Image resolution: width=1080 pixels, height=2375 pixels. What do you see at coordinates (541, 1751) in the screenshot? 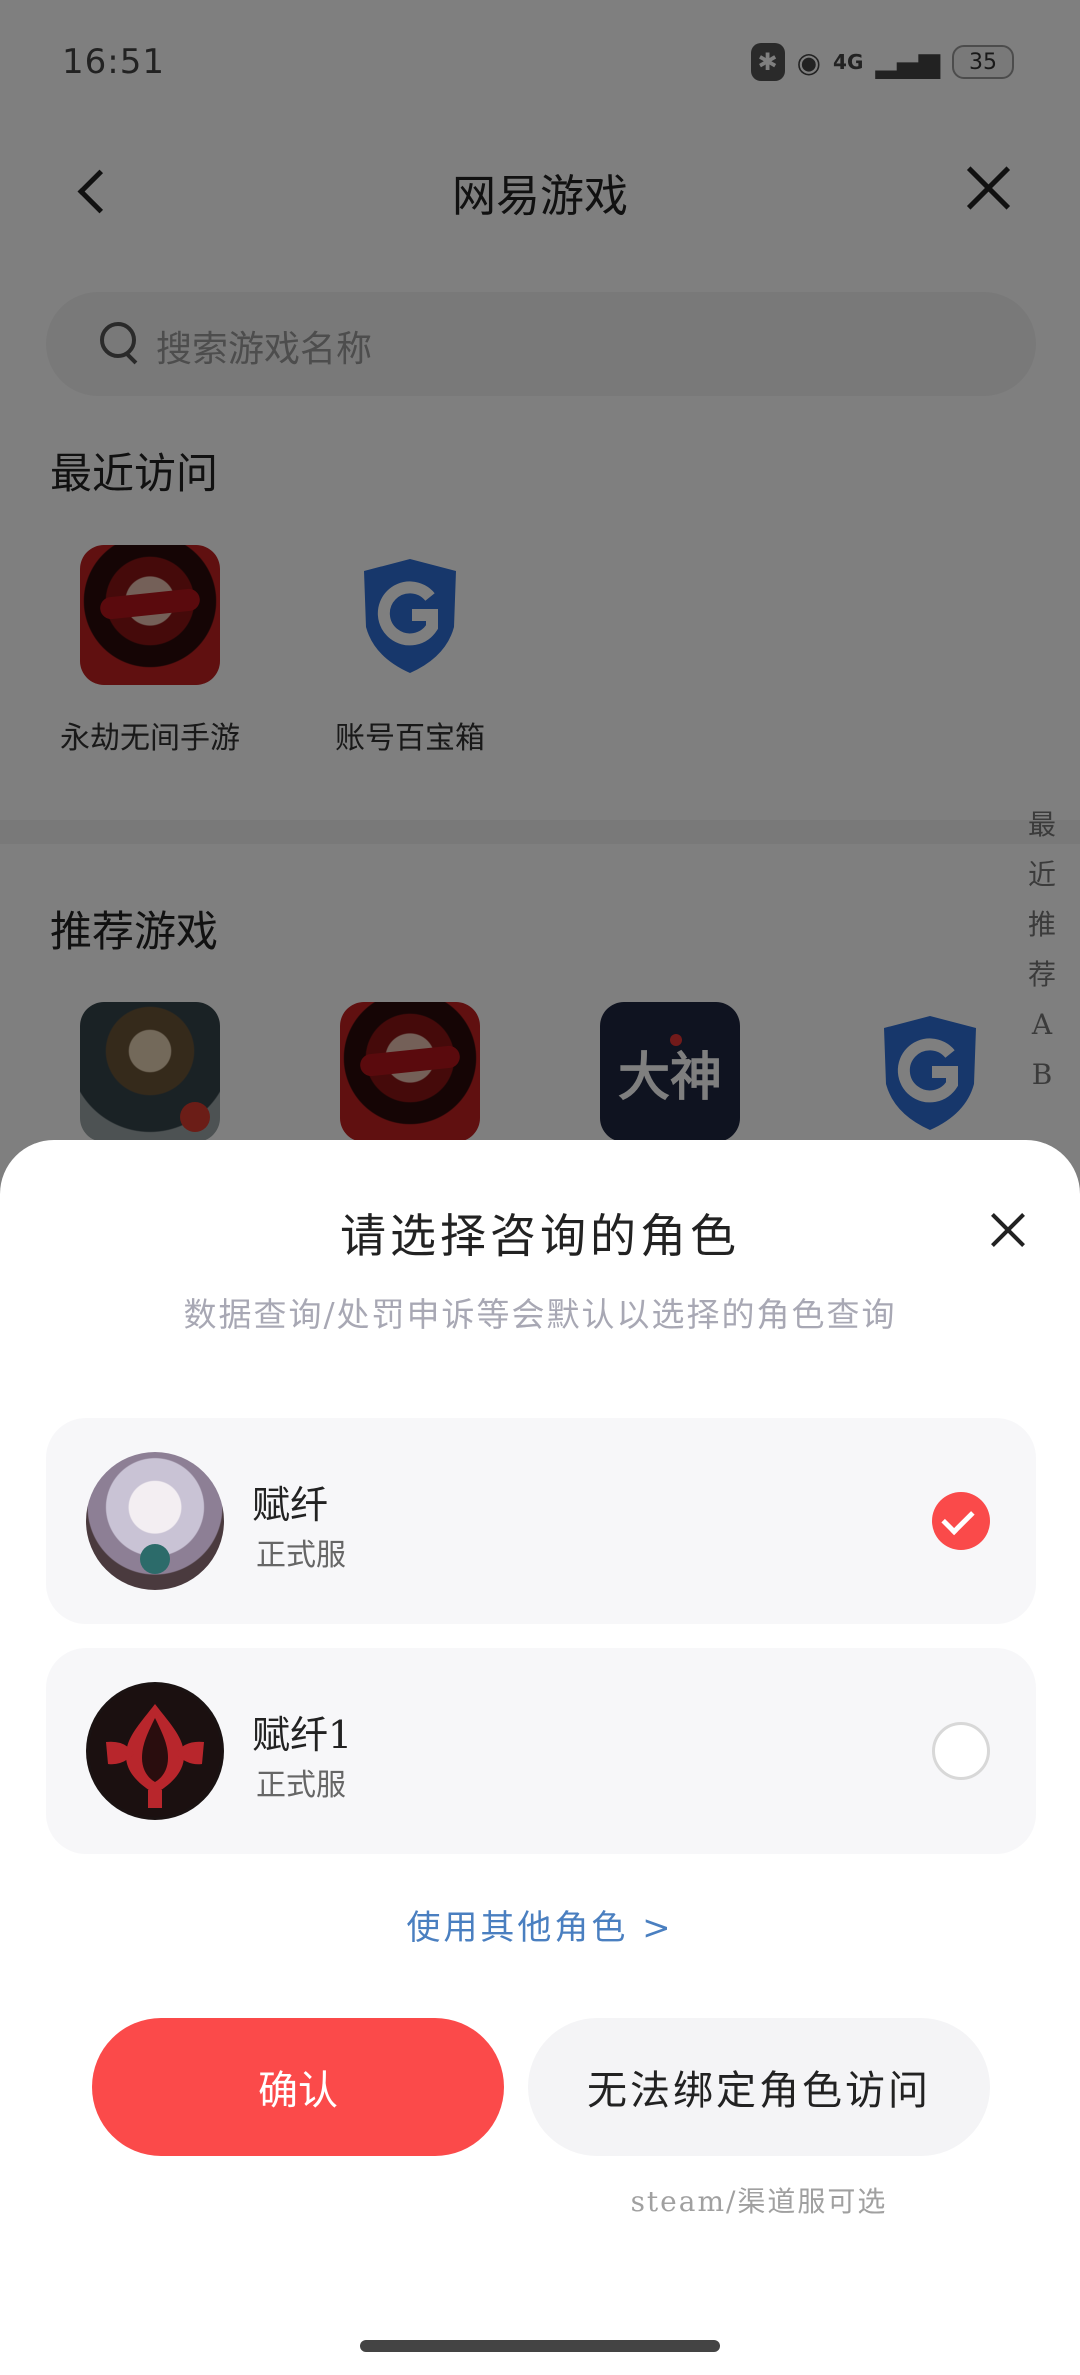
I see `role-card: 赋纤1 正式服` at bounding box center [541, 1751].